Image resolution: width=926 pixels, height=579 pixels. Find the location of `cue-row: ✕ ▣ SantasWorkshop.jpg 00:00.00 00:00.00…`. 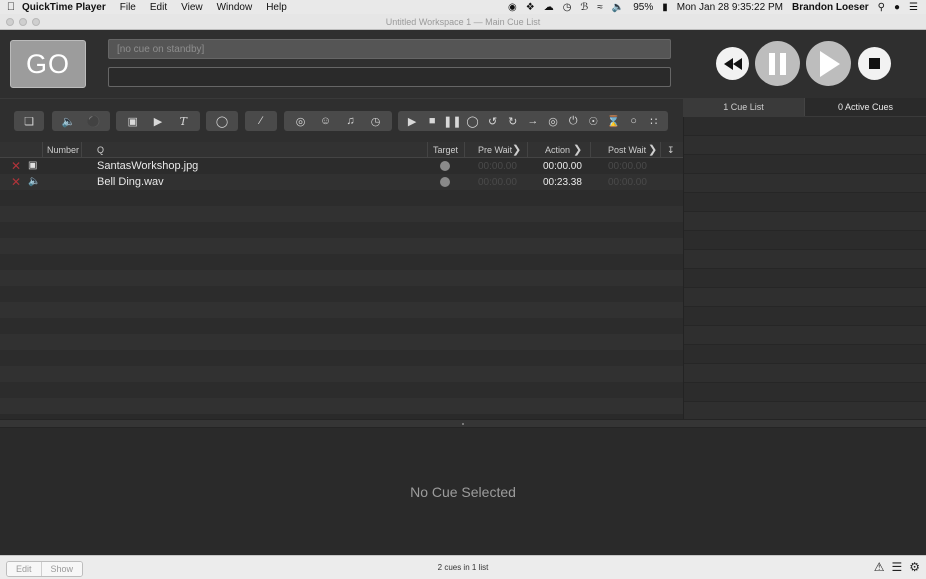

cue-row: ✕ ▣ SantasWorkshop.jpg 00:00.00 00:00.00… is located at coordinates (341, 166).